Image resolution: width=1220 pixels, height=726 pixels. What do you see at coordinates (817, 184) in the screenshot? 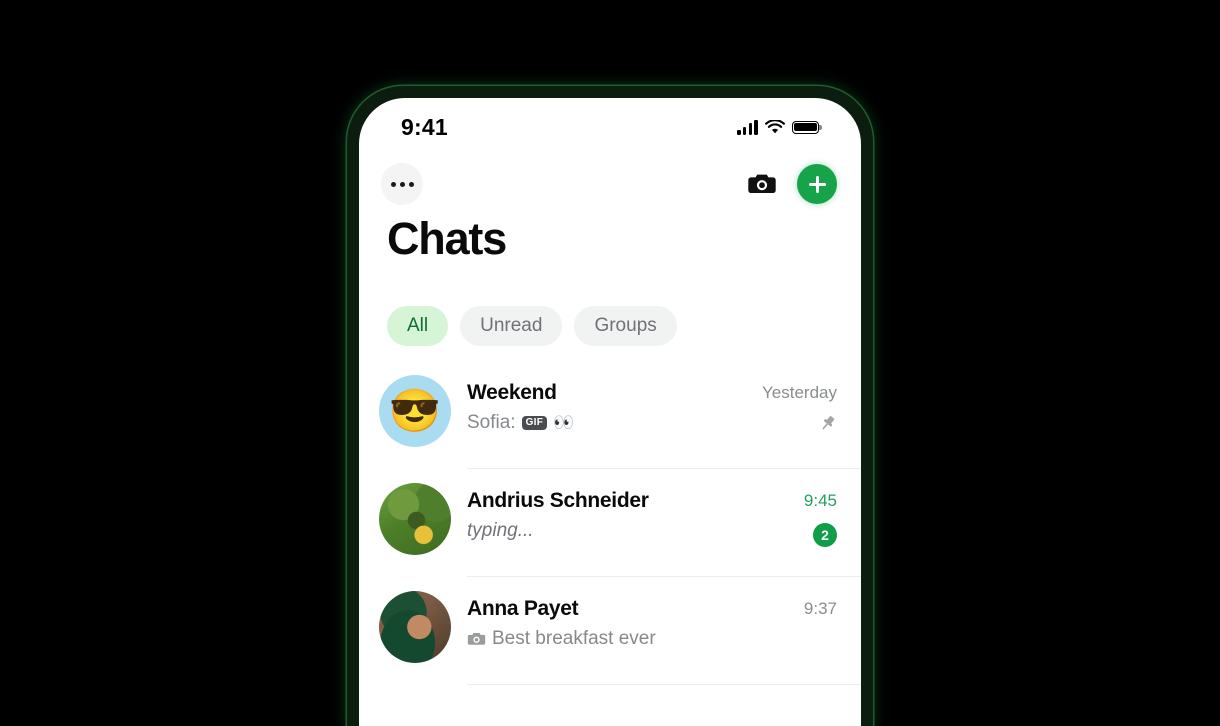
I see `new-chat-plus-button` at bounding box center [817, 184].